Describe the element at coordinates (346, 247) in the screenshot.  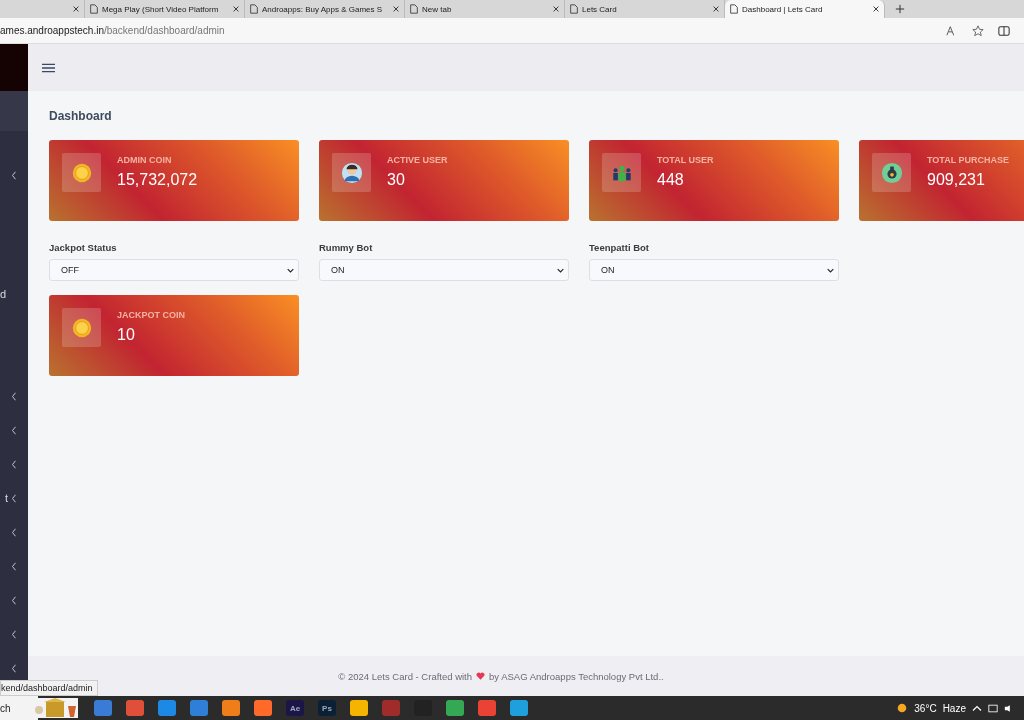
I see `field-label: Rummy Bot` at that location.